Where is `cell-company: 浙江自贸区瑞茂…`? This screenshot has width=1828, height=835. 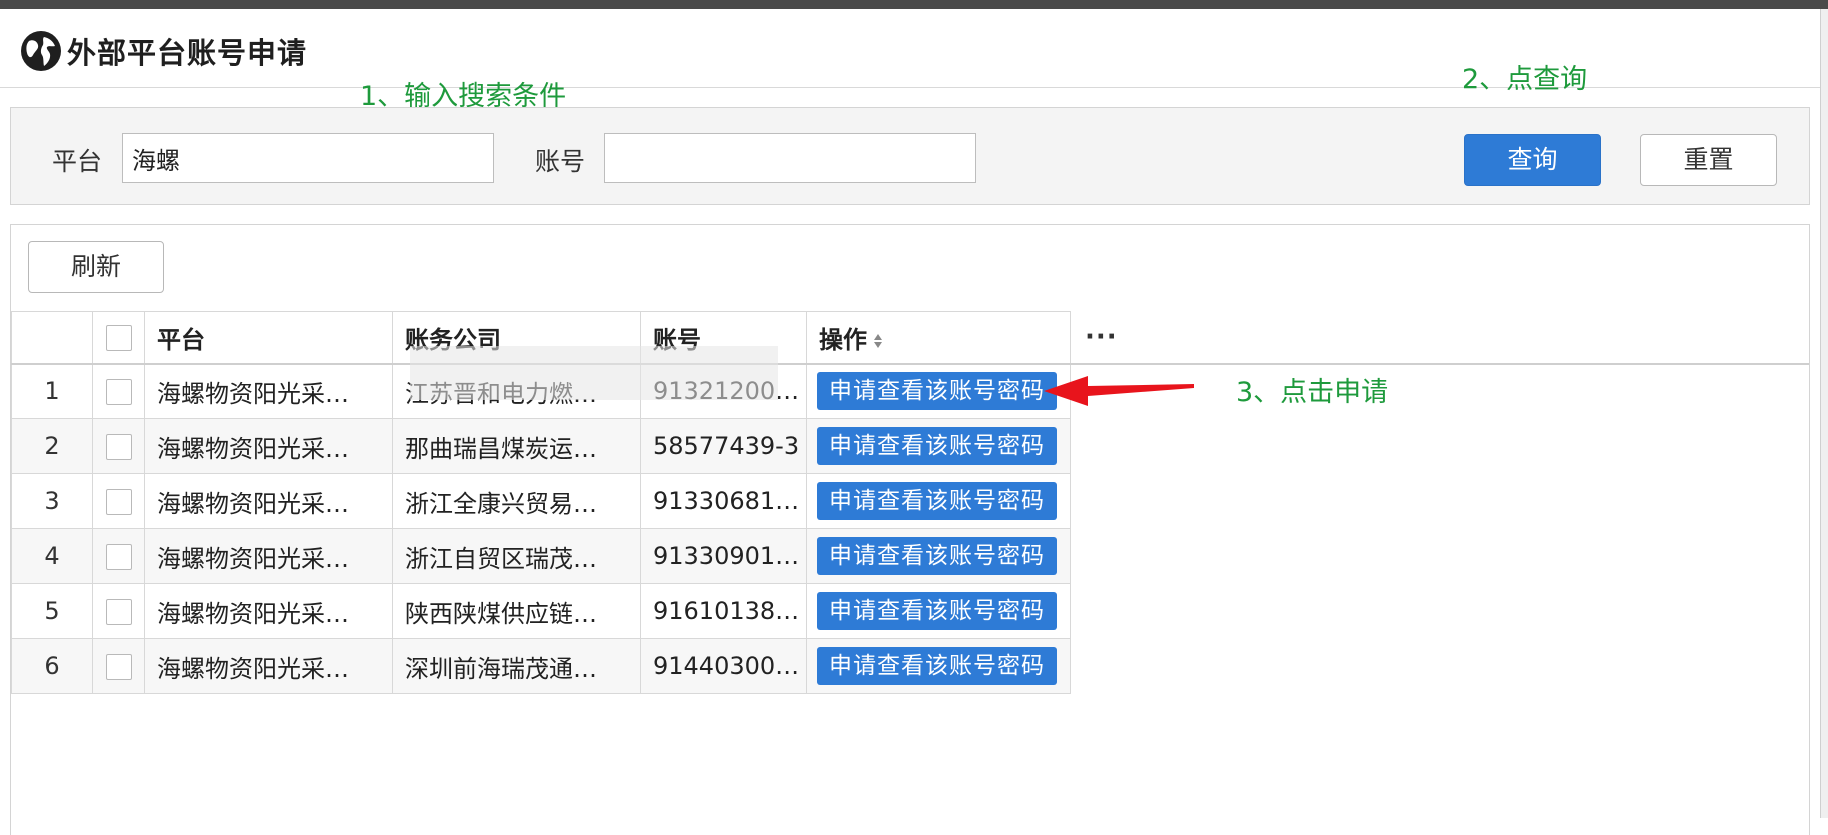 cell-company: 浙江自贸区瑞茂… is located at coordinates (516, 556).